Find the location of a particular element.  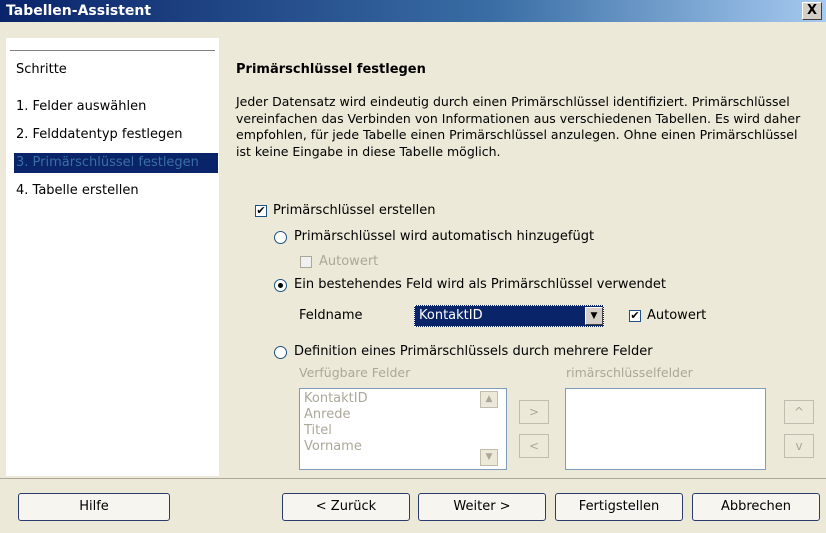

multi-pk-radio is located at coordinates (280, 352).